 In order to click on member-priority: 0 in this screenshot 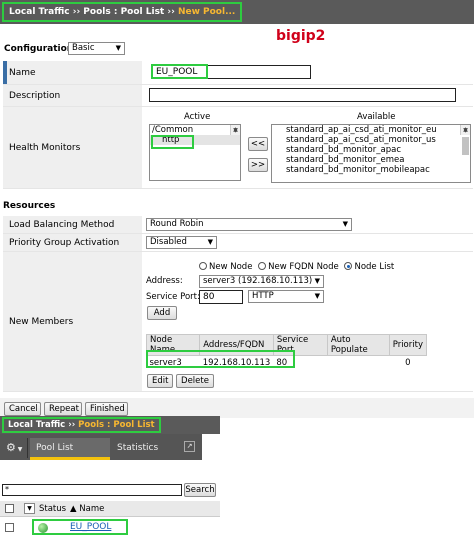, I will do `click(408, 362)`.